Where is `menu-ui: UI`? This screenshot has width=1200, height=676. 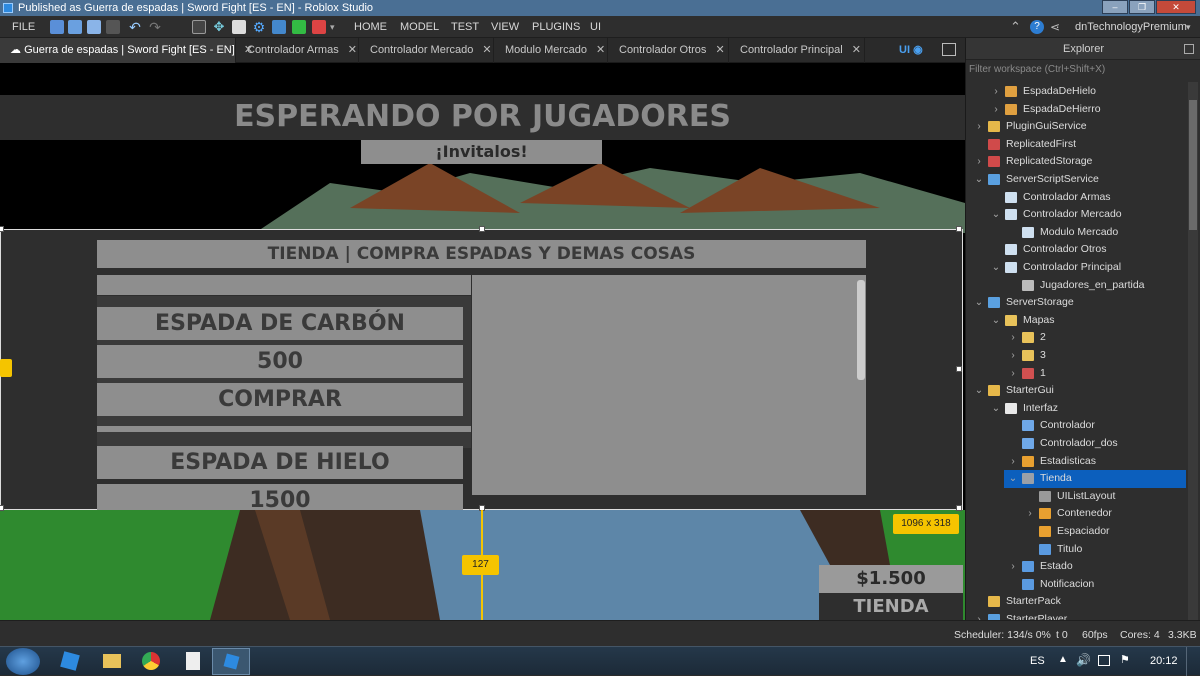
menu-ui: UI is located at coordinates (595, 27).